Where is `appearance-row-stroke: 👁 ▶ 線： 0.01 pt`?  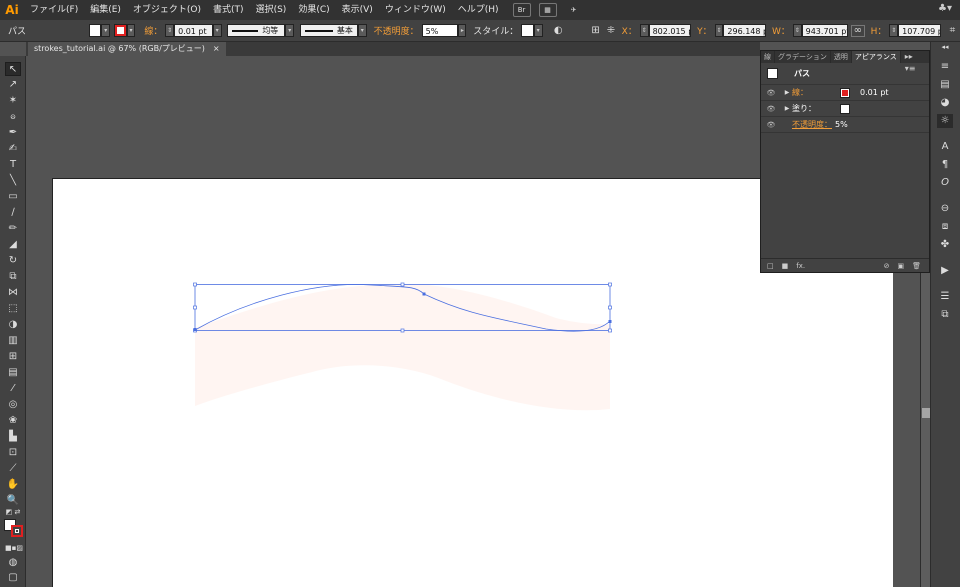 appearance-row-stroke: 👁 ▶ 線： 0.01 pt is located at coordinates (845, 93).